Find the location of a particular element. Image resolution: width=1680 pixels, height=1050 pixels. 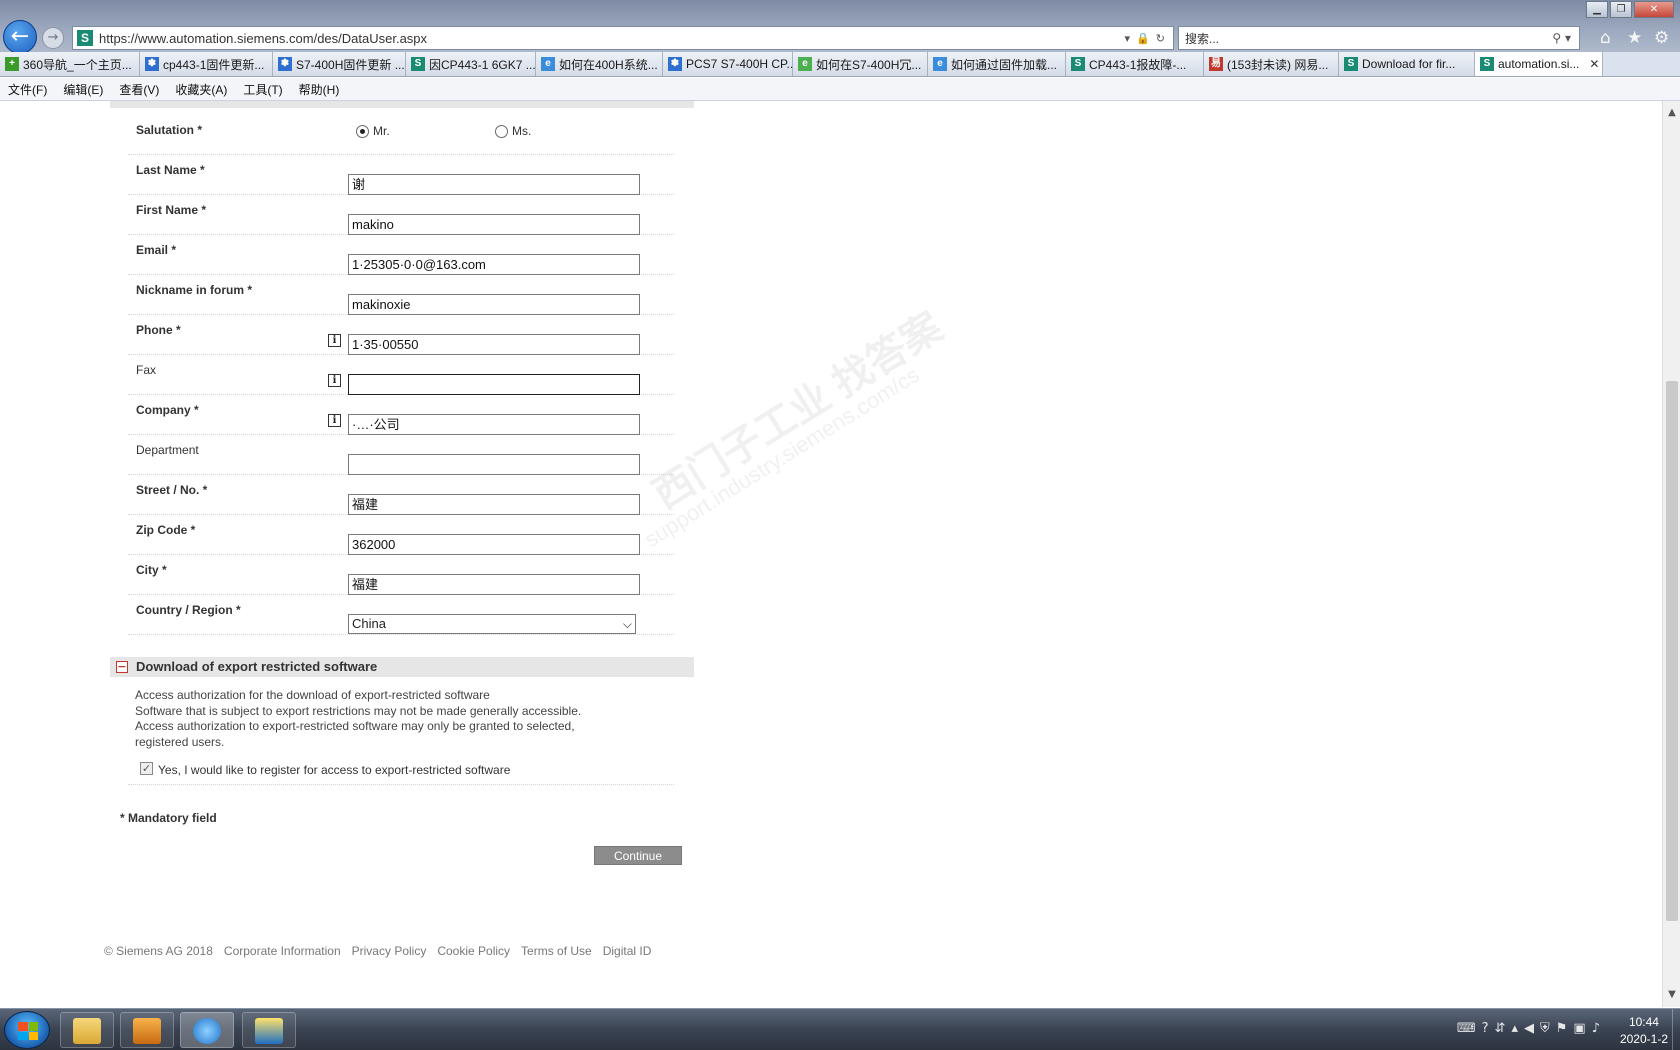

radio-mr is located at coordinates (362, 131).